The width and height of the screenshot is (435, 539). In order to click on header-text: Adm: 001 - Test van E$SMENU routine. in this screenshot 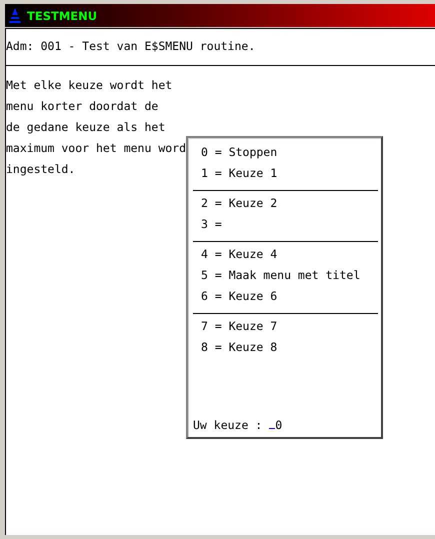, I will do `click(220, 47)`.